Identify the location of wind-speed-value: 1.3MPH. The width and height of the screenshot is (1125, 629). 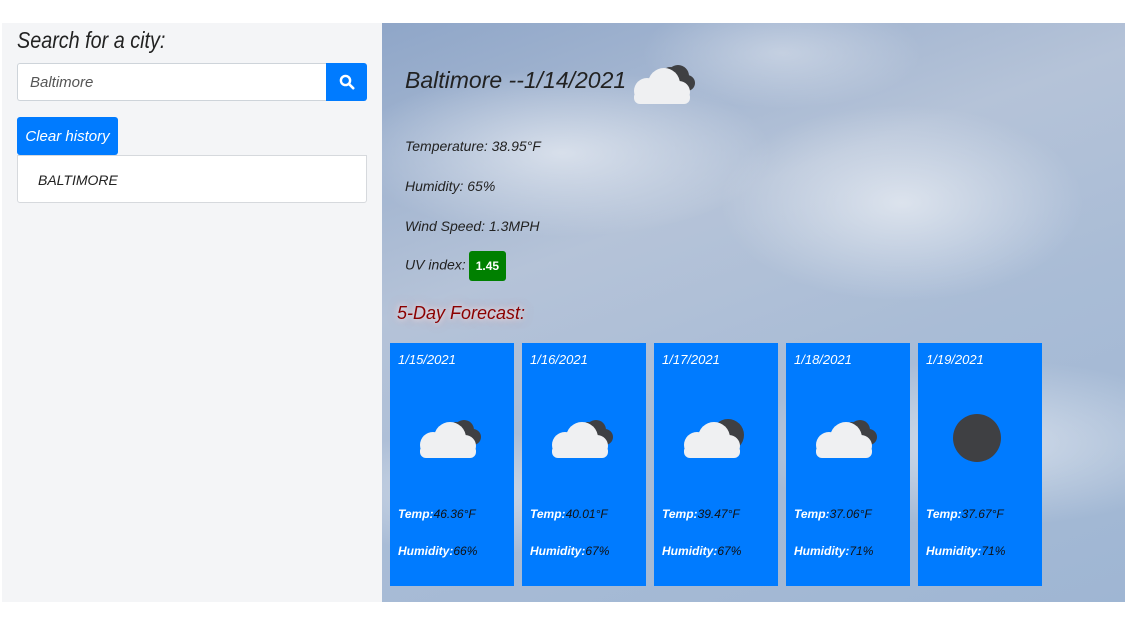
(514, 226).